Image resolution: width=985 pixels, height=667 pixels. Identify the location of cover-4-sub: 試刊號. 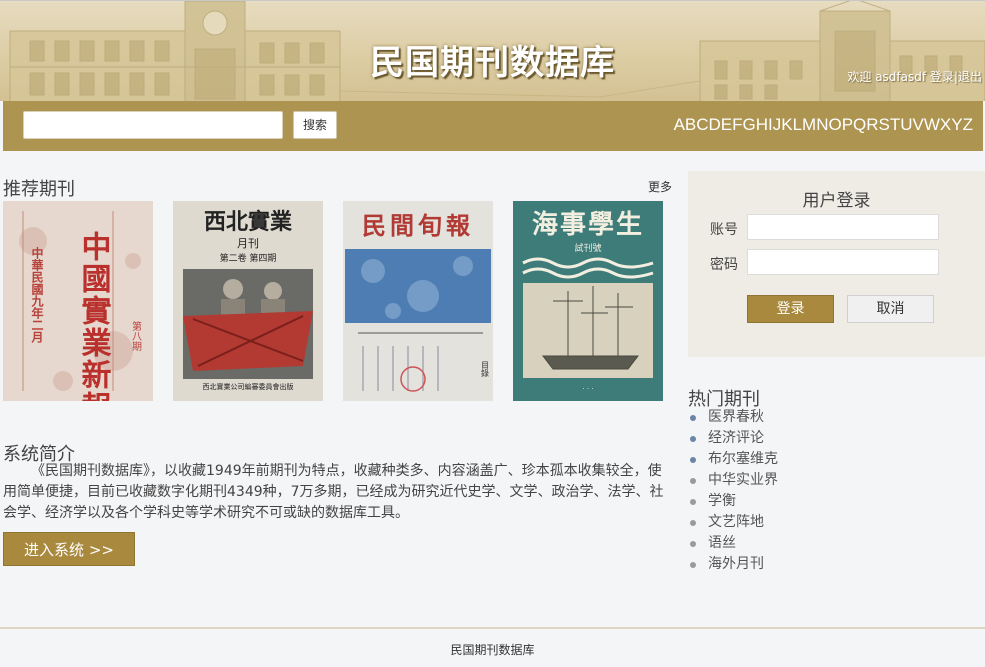
(587, 248).